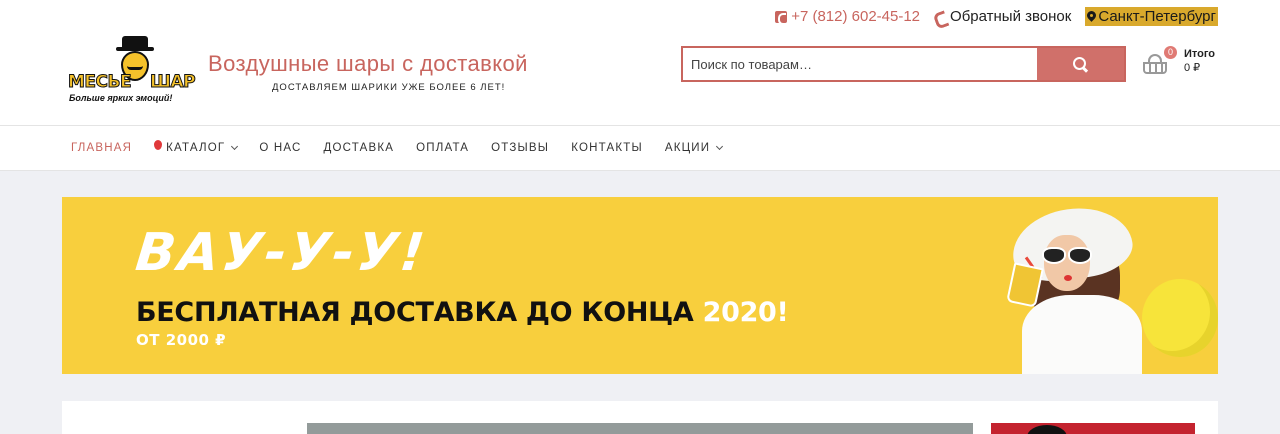 This screenshot has height=434, width=1280. I want to click on cart-count-badge: 0, so click(1170, 52).